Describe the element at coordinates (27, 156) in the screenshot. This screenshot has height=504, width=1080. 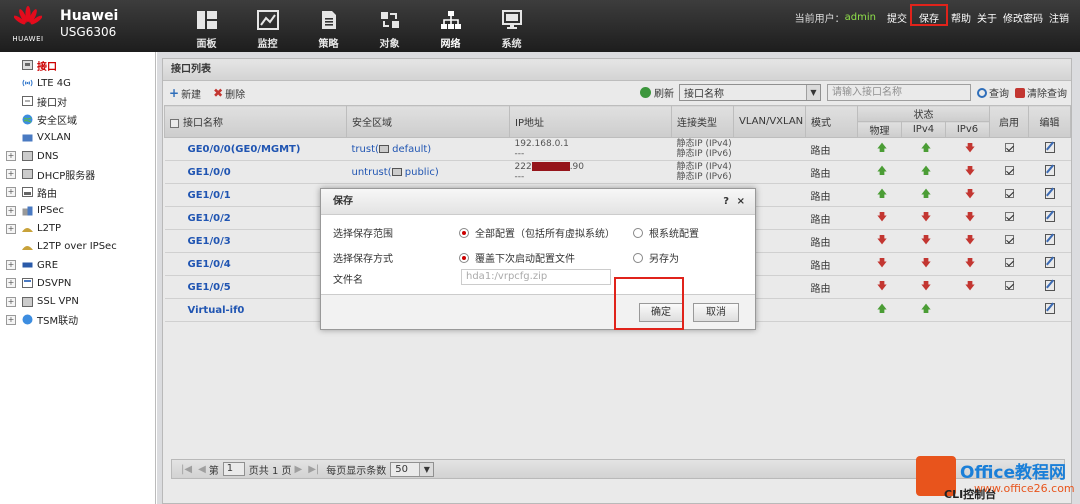
I see `dns-icon` at that location.